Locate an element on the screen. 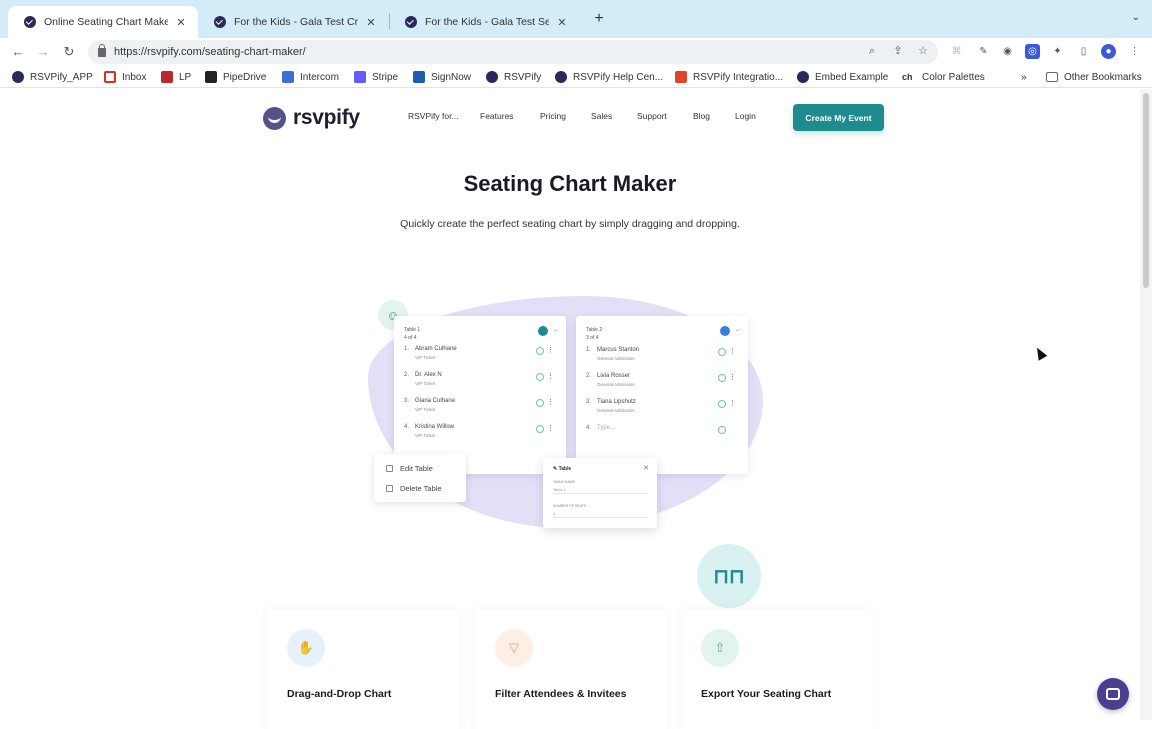 The width and height of the screenshot is (1152, 729). bookmark-label: Stripe is located at coordinates (385, 77).